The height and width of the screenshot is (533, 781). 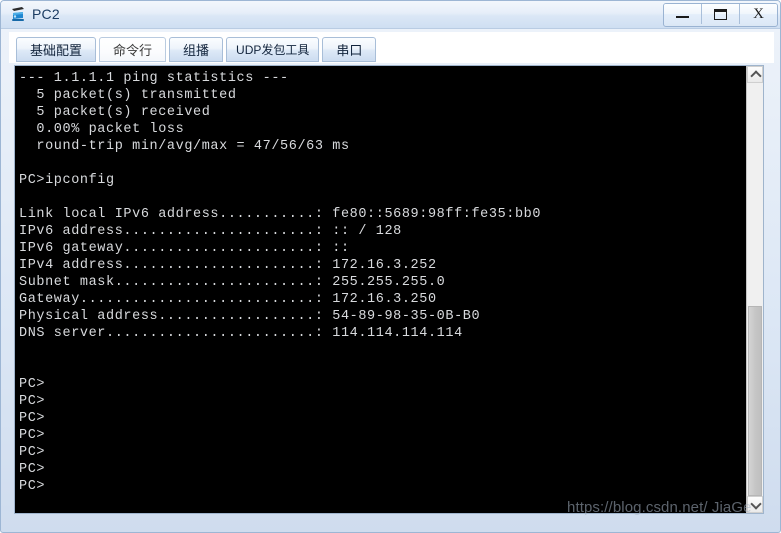 What do you see at coordinates (683, 14) in the screenshot?
I see `minimize-button` at bounding box center [683, 14].